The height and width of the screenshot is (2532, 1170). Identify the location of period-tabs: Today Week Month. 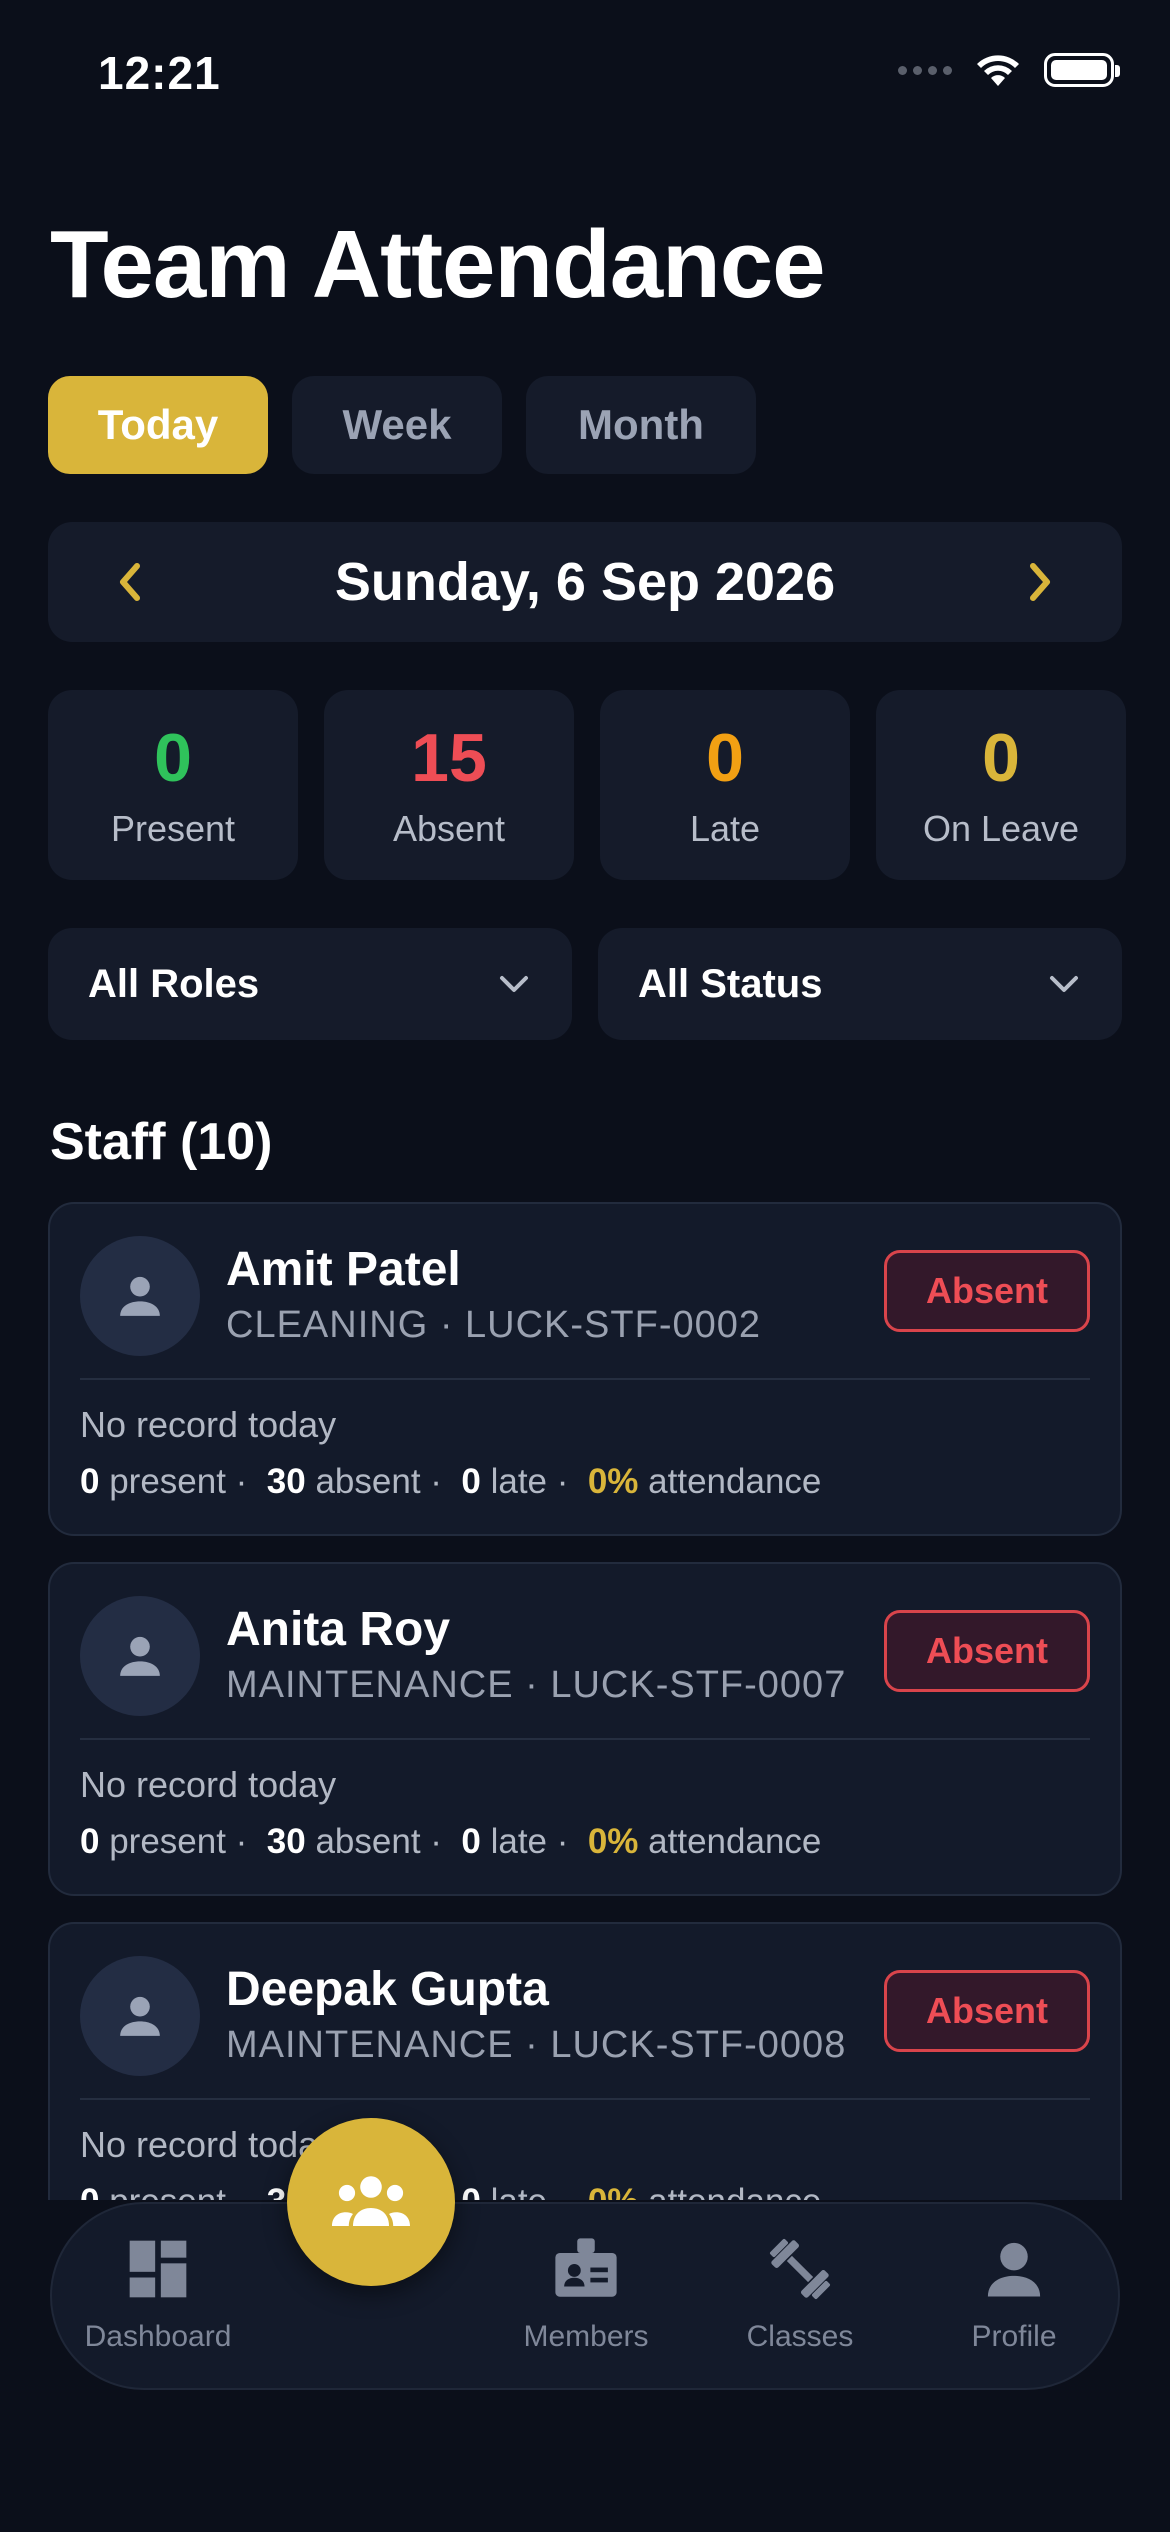
(402, 425).